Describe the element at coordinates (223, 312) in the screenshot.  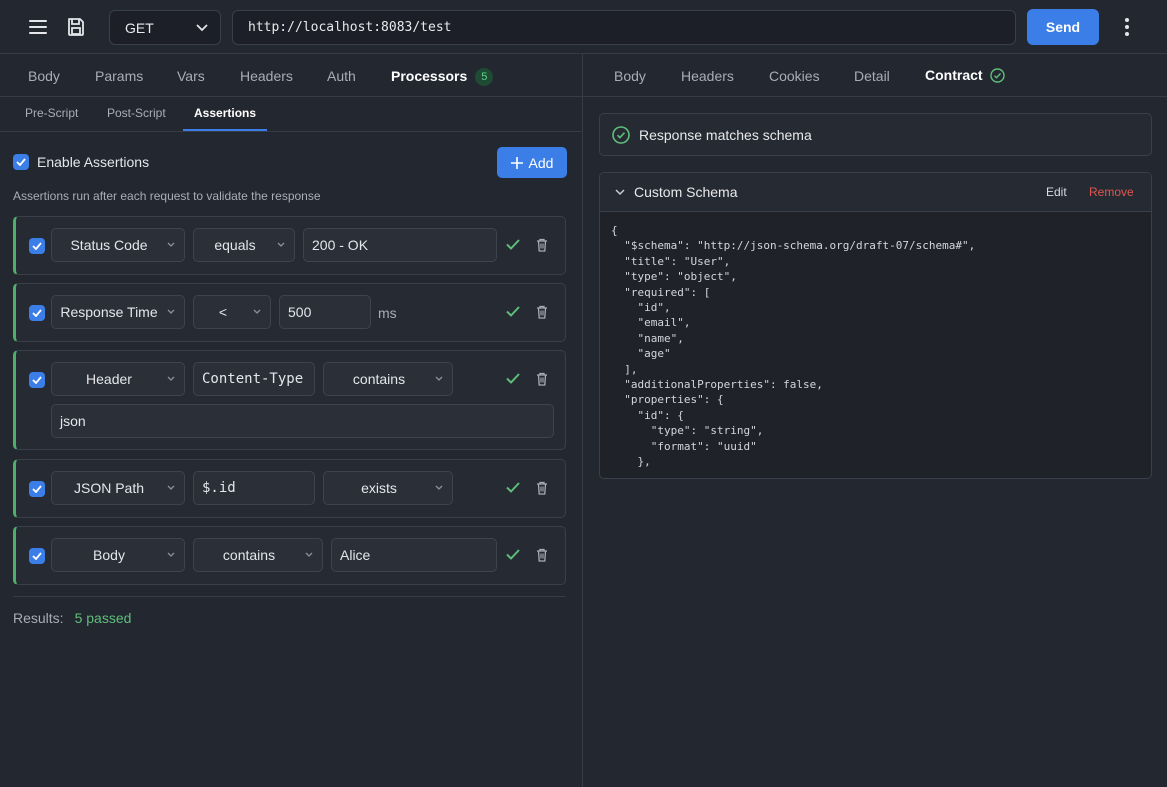
I see `operator-value: <` at that location.